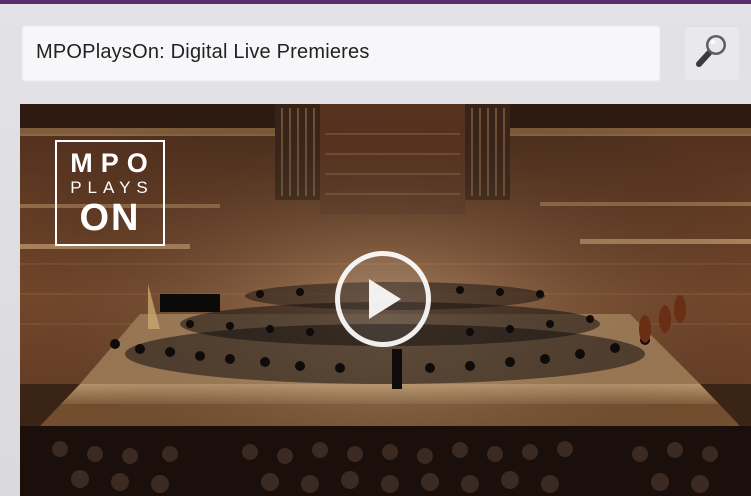  Describe the element at coordinates (112, 187) in the screenshot. I see `logo-line-2: PLAYS` at that location.